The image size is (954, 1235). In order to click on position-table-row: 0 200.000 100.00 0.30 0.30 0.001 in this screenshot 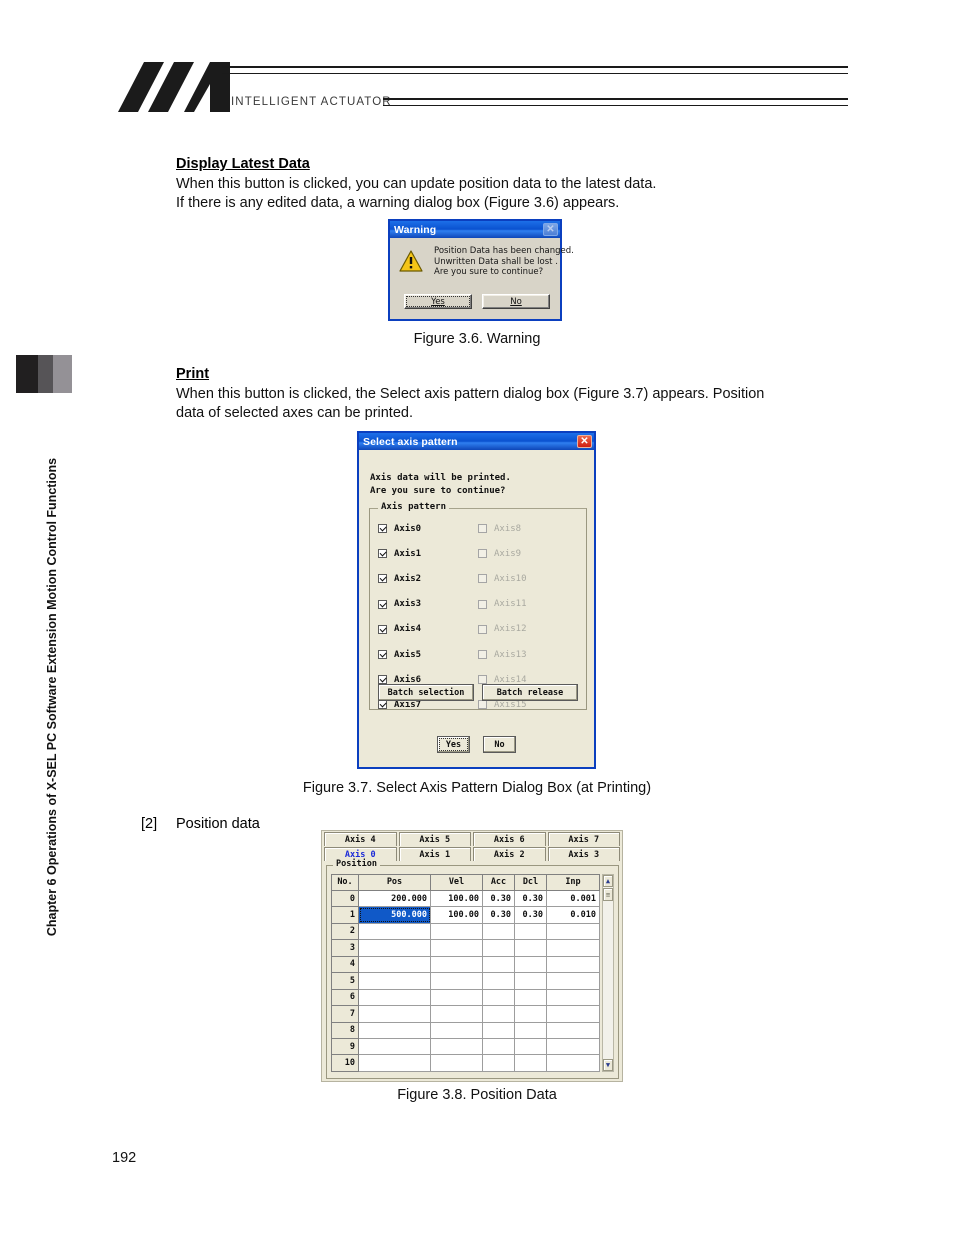, I will do `click(465, 898)`.